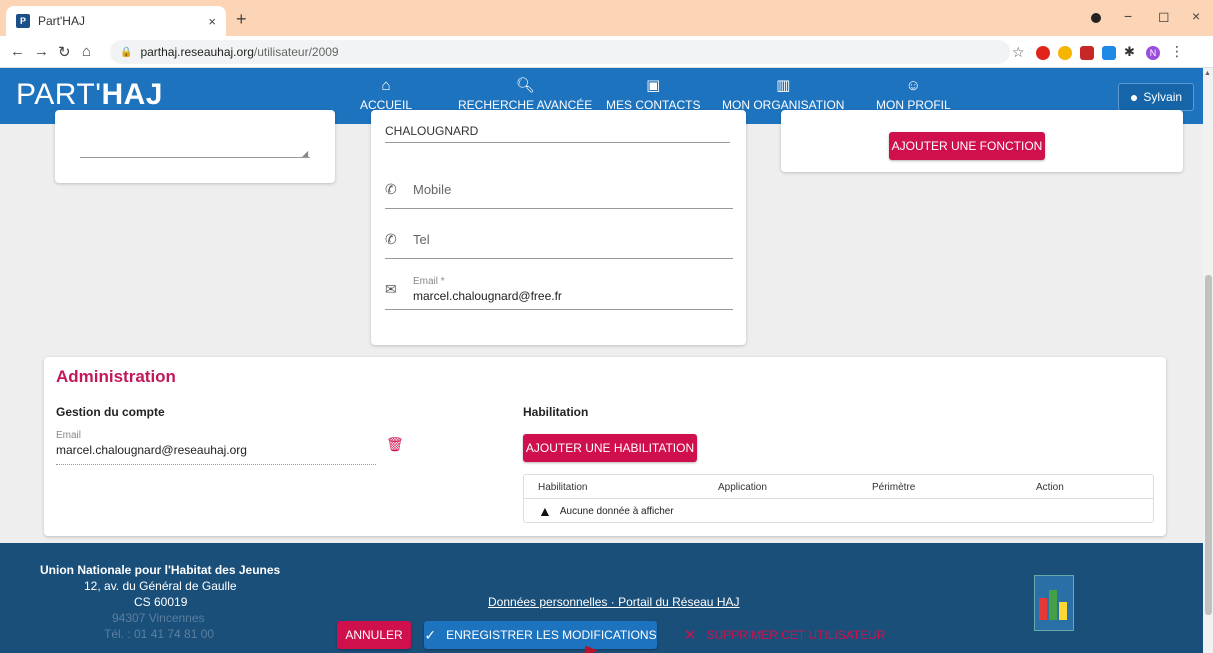 The height and width of the screenshot is (653, 1213). Describe the element at coordinates (395, 444) in the screenshot. I see `delete-trash-icon: 🗑︎` at that location.